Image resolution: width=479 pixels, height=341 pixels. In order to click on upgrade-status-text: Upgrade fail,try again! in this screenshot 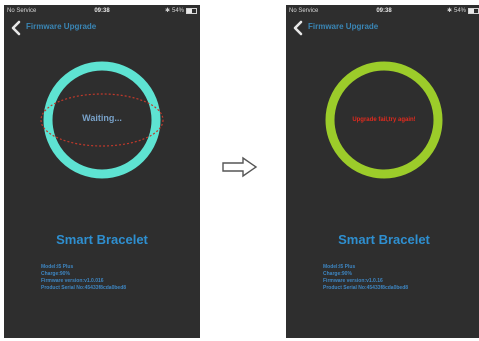, I will do `click(384, 120)`.